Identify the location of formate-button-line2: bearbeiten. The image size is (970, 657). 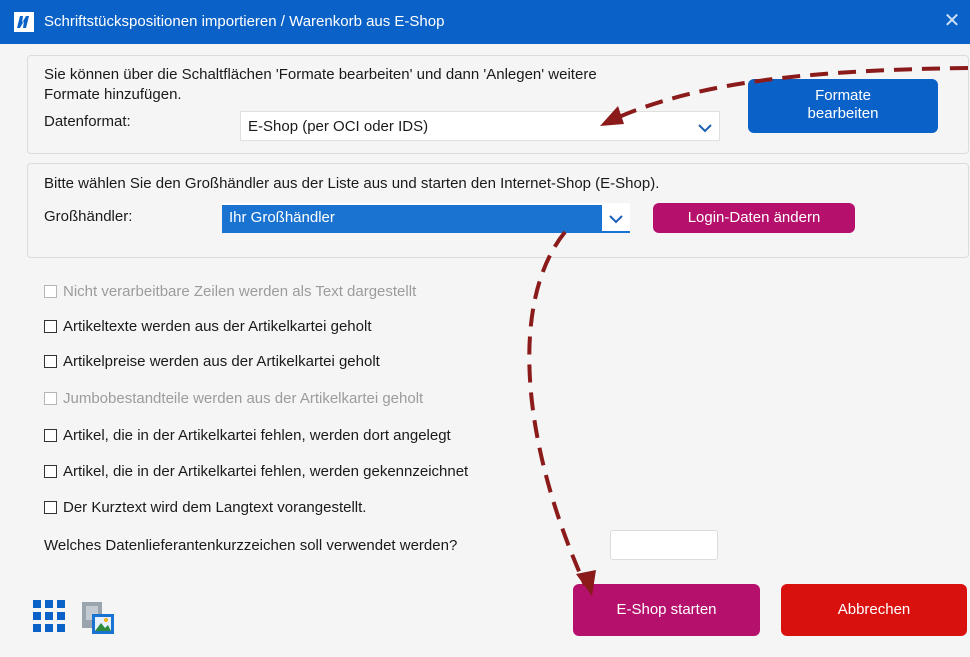
(843, 113).